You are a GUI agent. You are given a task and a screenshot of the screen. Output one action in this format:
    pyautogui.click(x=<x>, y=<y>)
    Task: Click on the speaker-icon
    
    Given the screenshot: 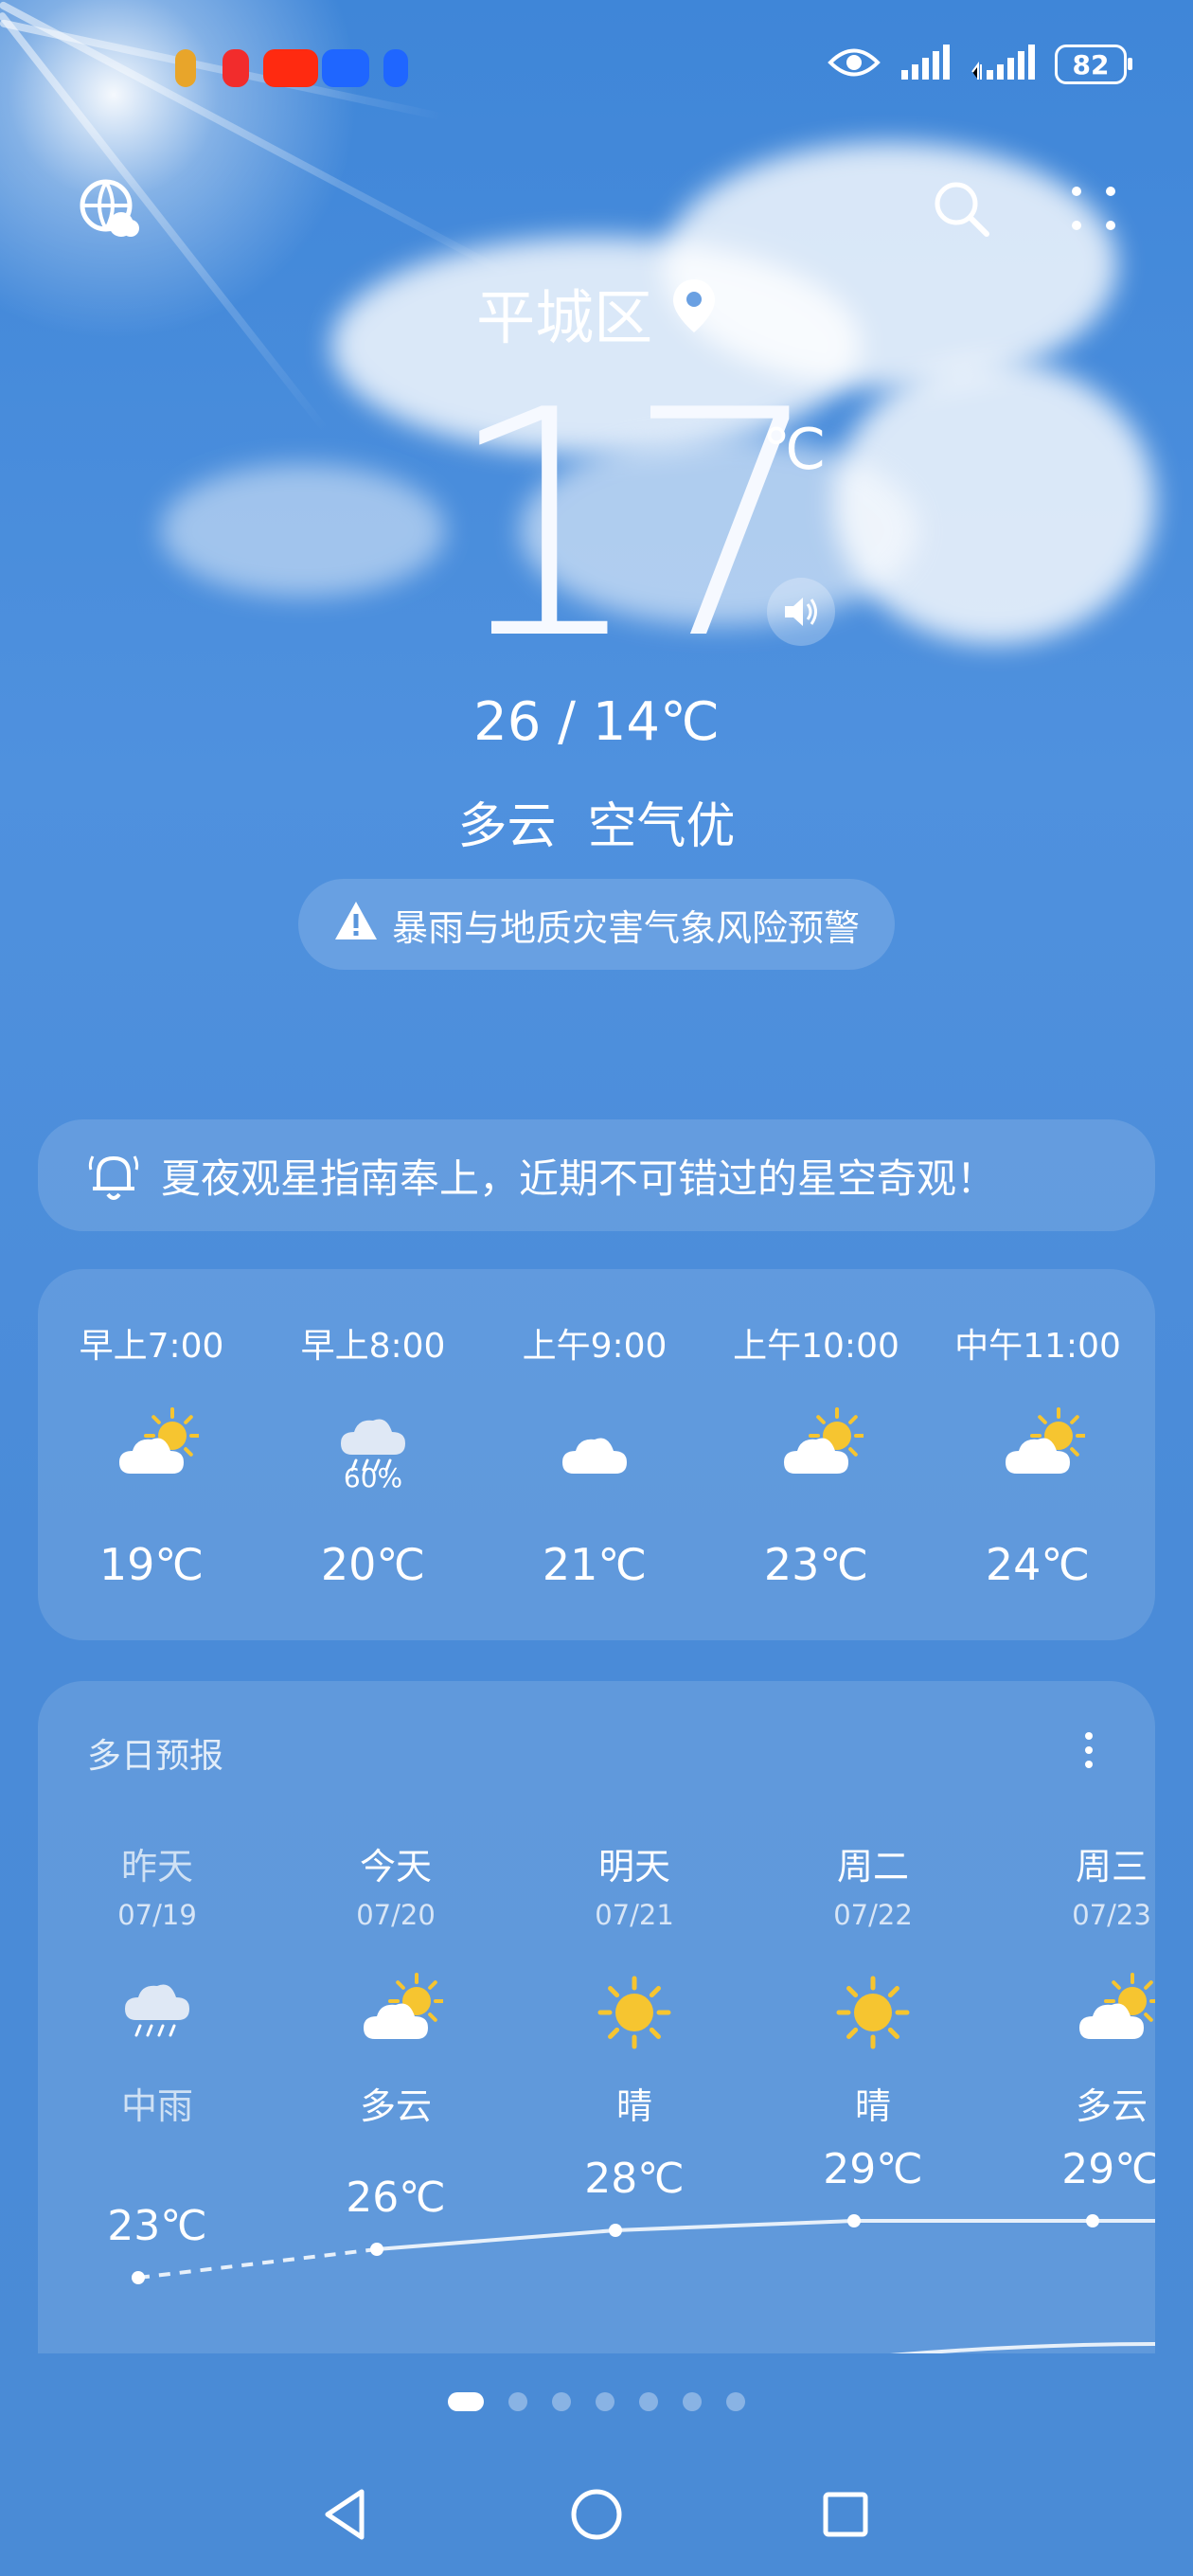 What is the action you would take?
    pyautogui.click(x=801, y=612)
    